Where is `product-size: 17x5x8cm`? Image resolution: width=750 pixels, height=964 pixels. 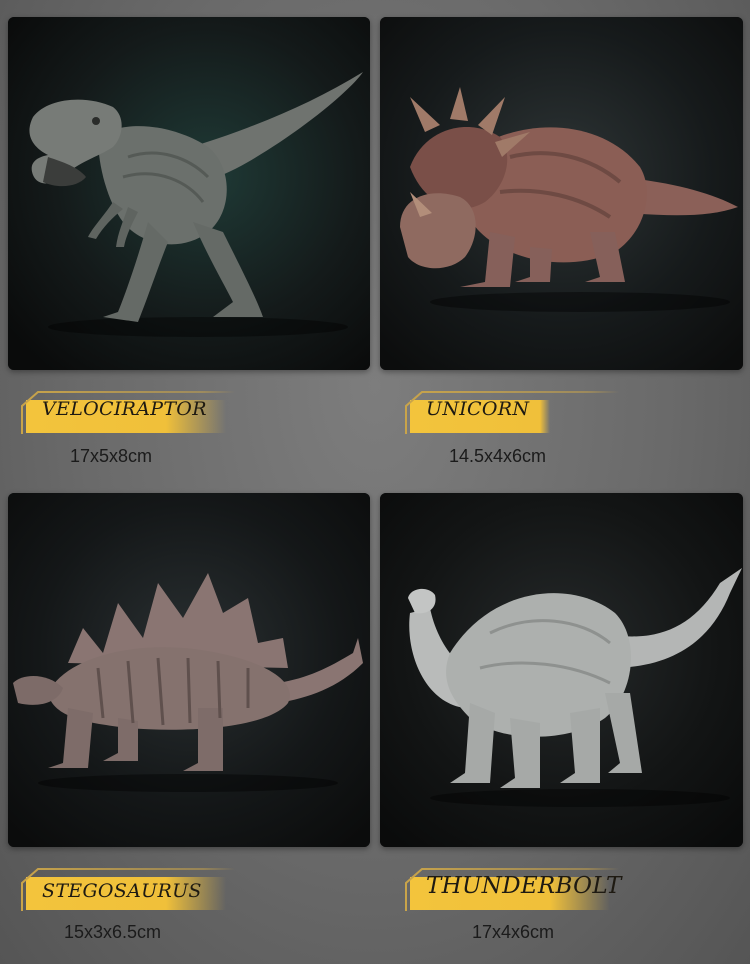 product-size: 17x5x8cm is located at coordinates (111, 456).